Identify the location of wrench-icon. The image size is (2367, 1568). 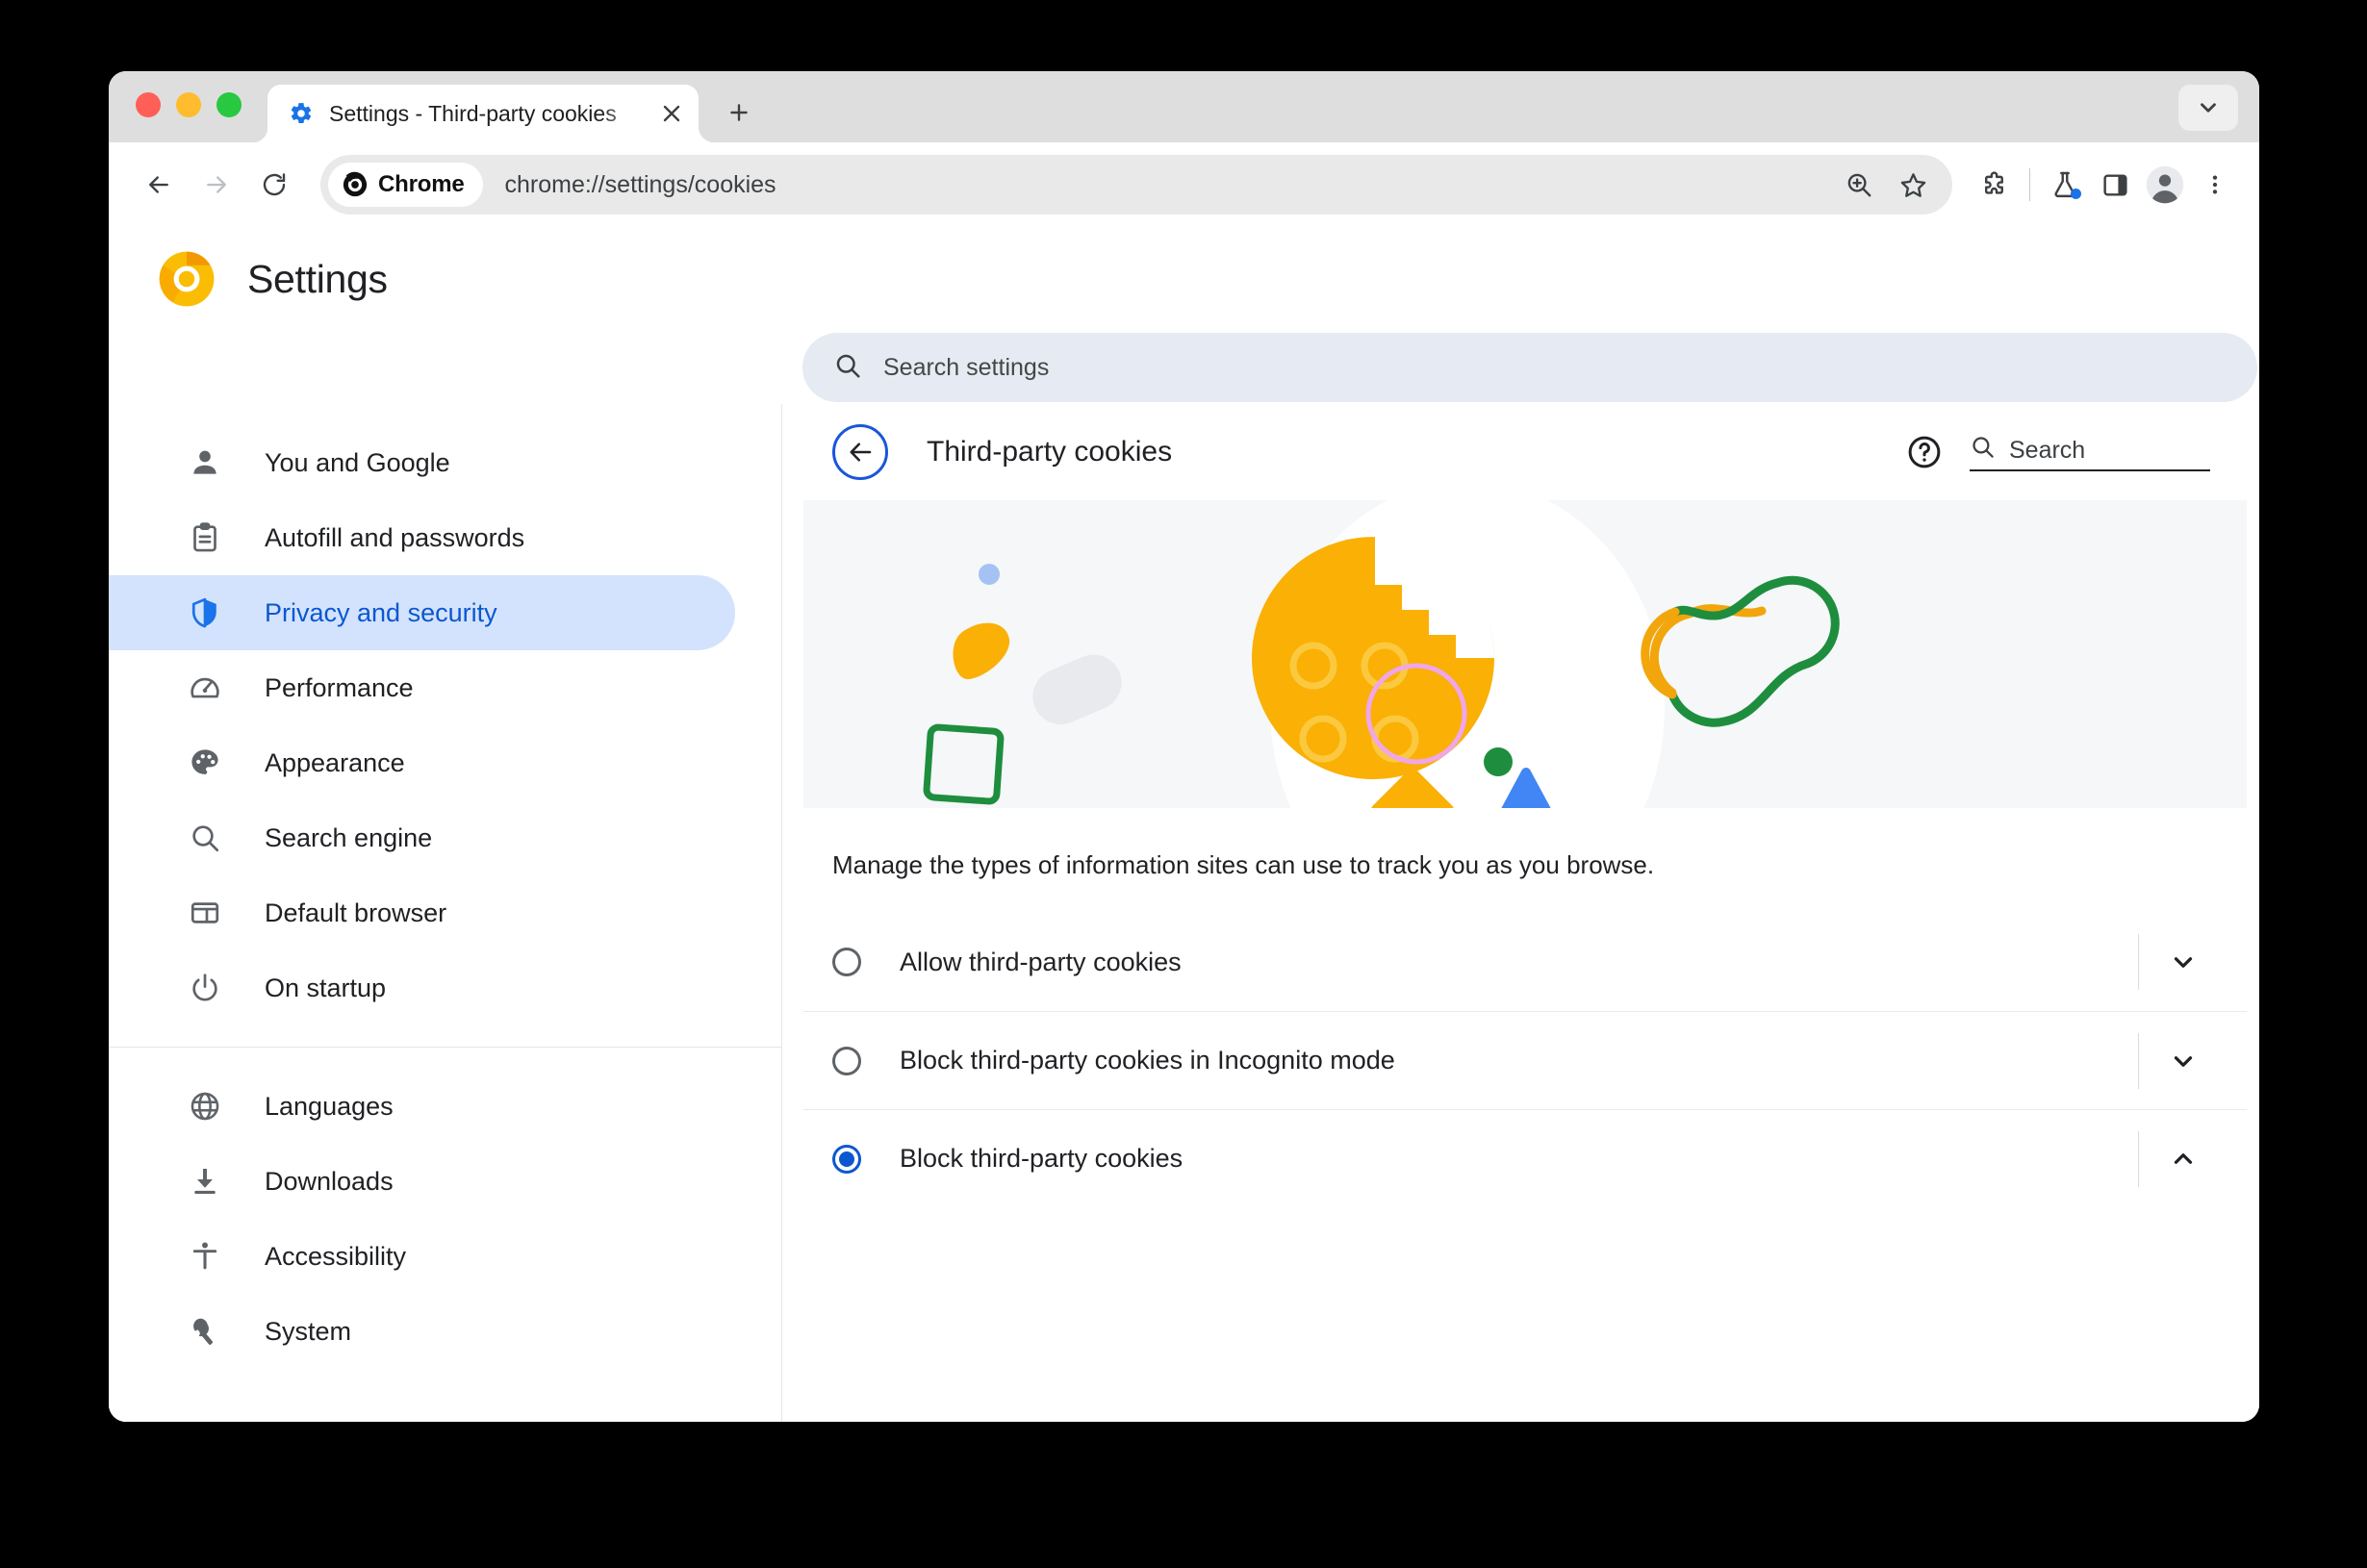
(205, 1331).